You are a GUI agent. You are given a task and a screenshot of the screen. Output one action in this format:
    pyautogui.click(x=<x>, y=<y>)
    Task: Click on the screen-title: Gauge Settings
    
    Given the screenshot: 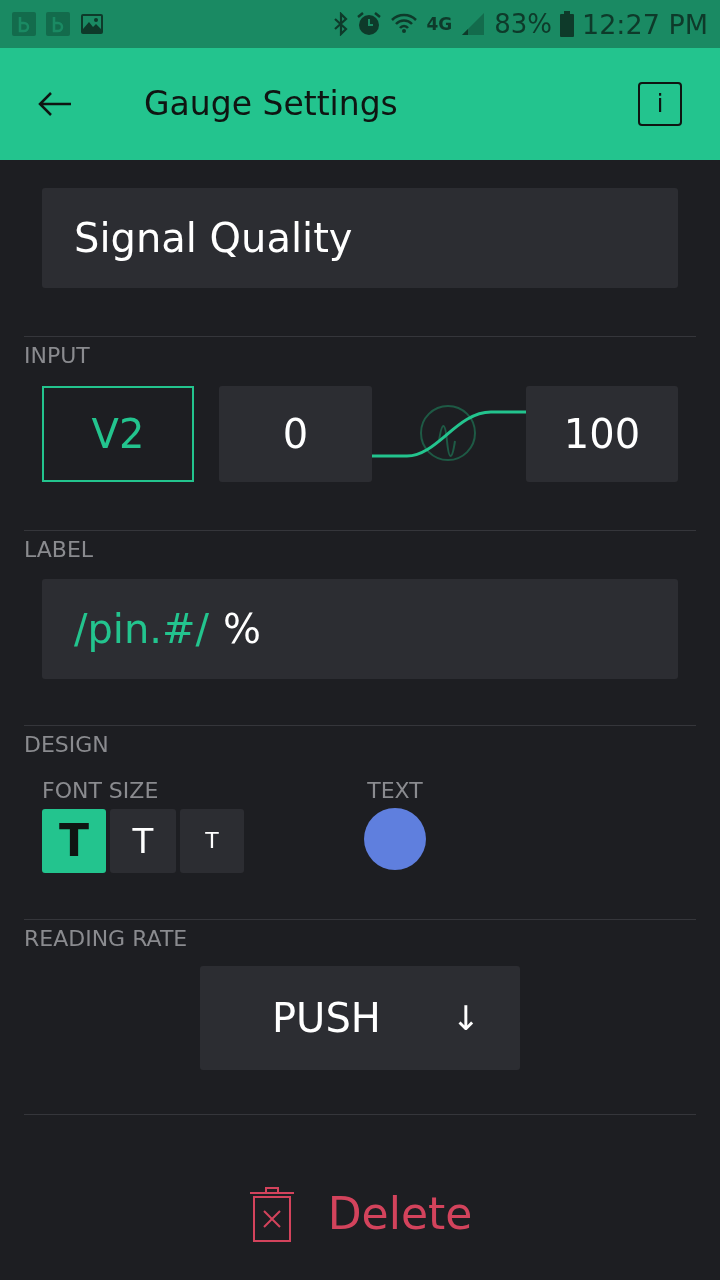 What is the action you would take?
    pyautogui.click(x=271, y=104)
    